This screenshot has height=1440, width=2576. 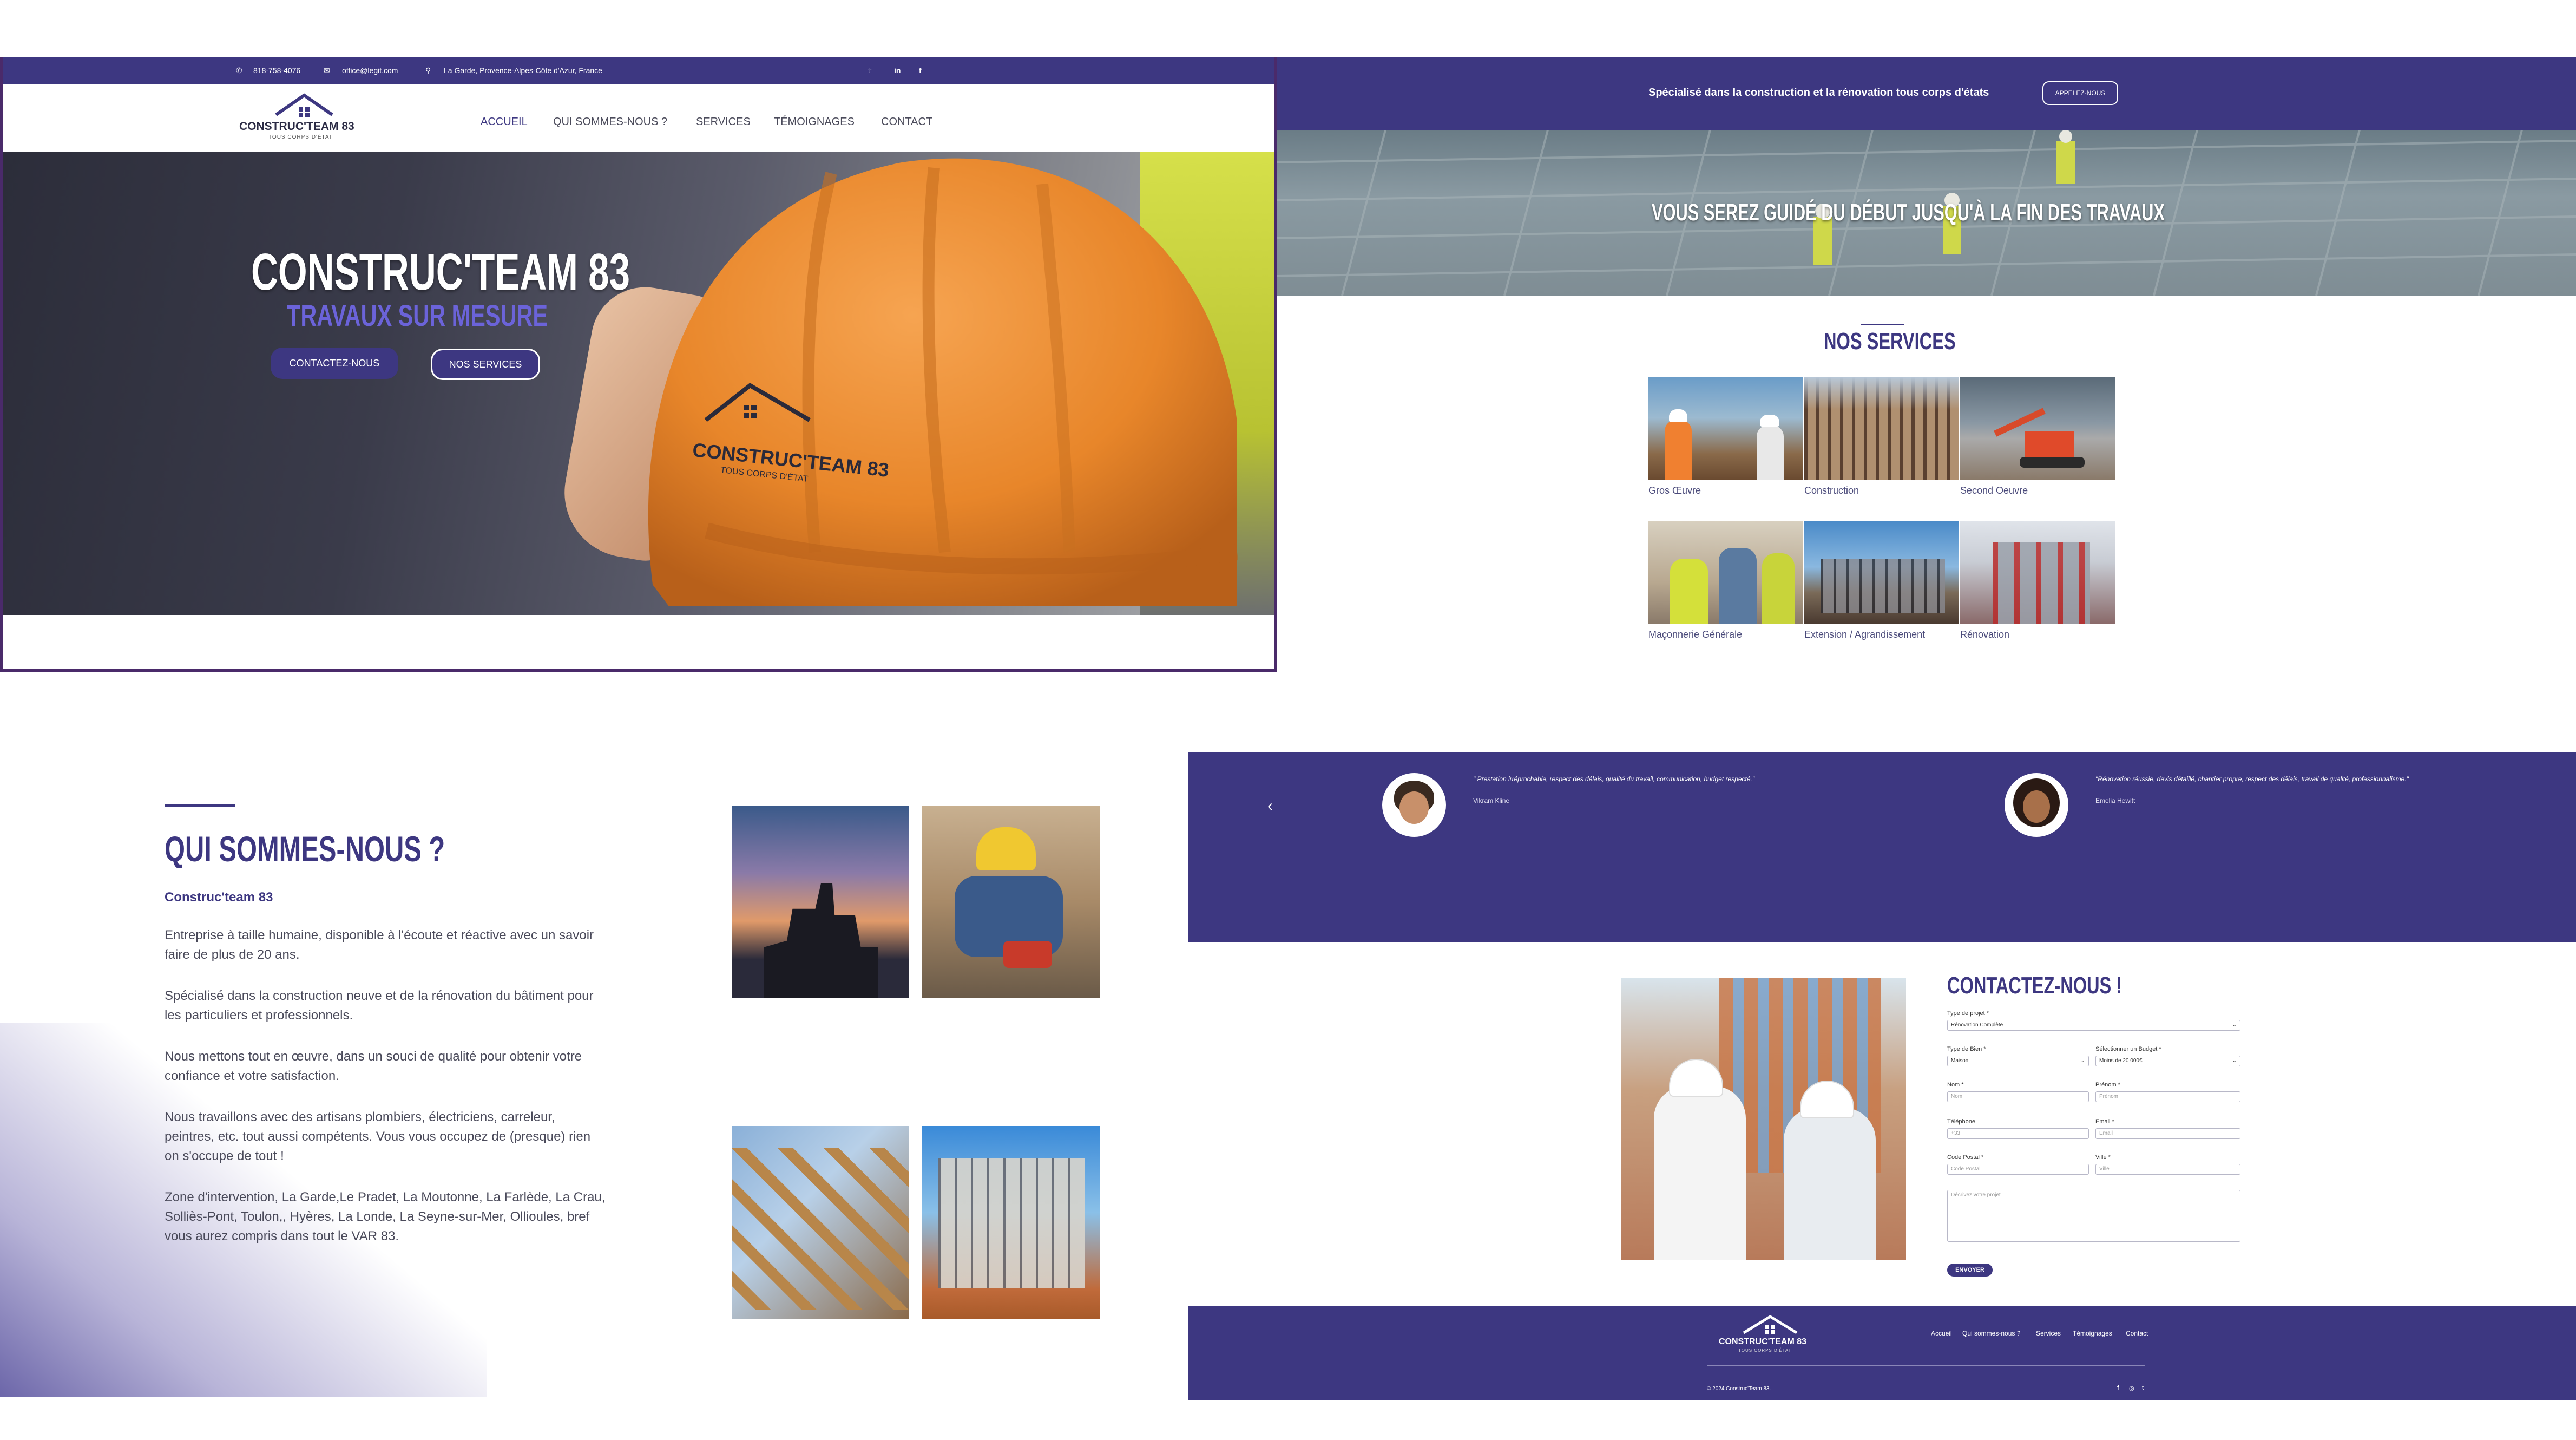 I want to click on footer-divider, so click(x=1926, y=1366).